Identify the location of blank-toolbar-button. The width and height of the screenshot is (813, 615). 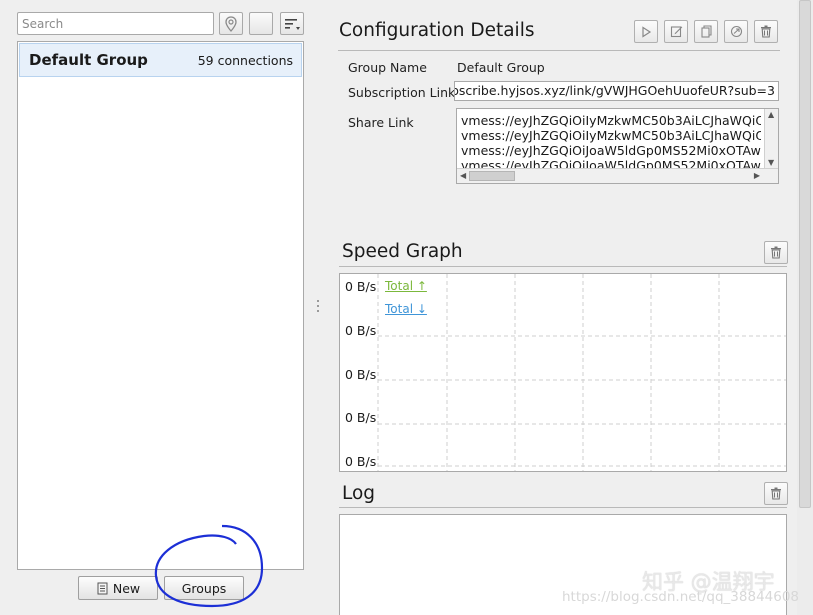
(261, 23).